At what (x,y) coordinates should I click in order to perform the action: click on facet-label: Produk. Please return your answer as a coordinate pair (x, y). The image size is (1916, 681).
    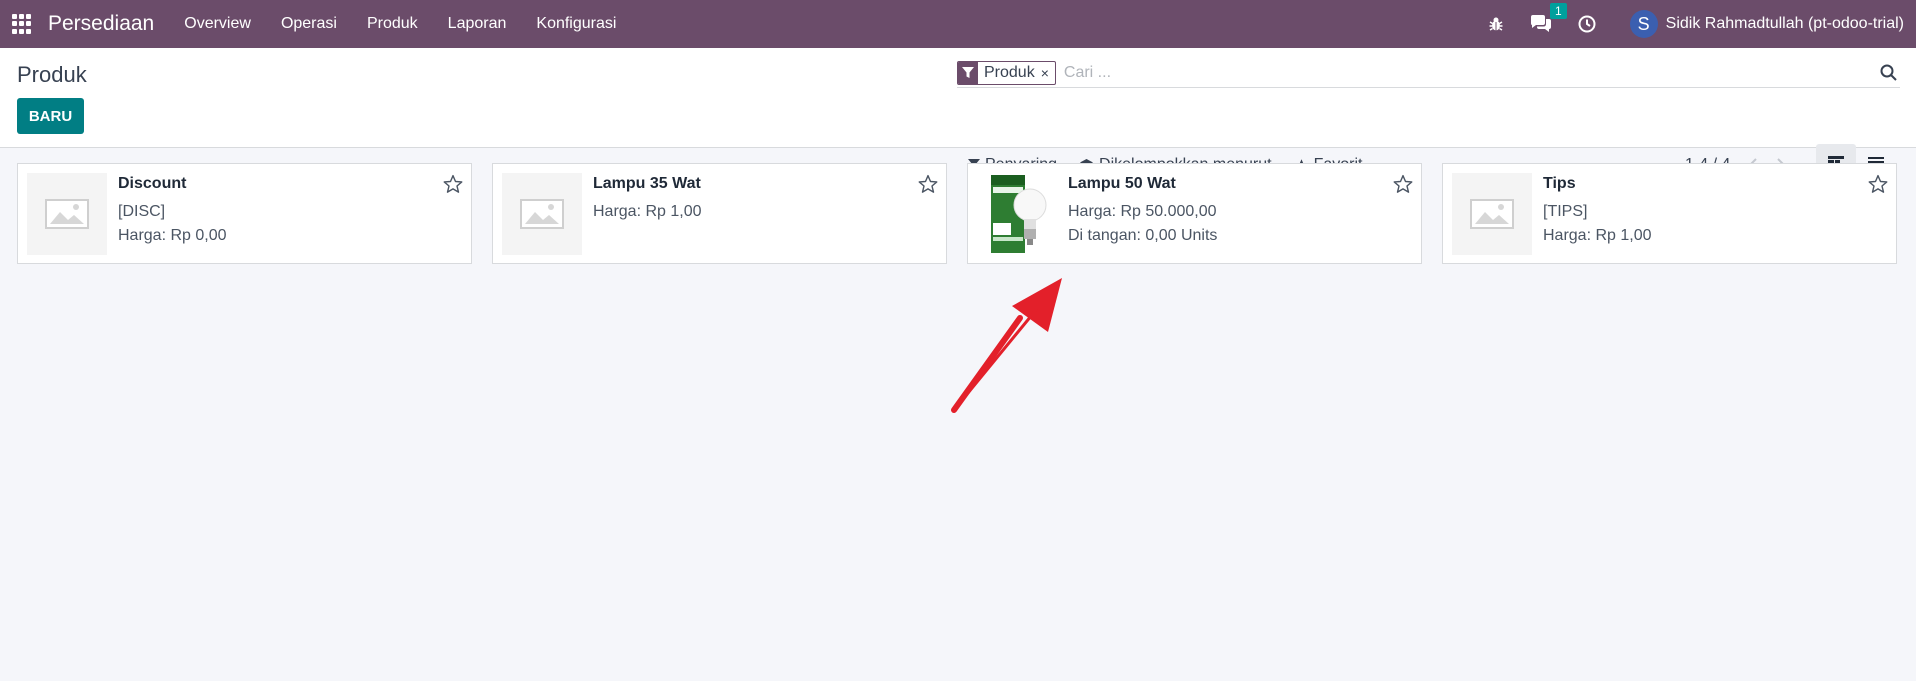
    Looking at the image, I should click on (1009, 72).